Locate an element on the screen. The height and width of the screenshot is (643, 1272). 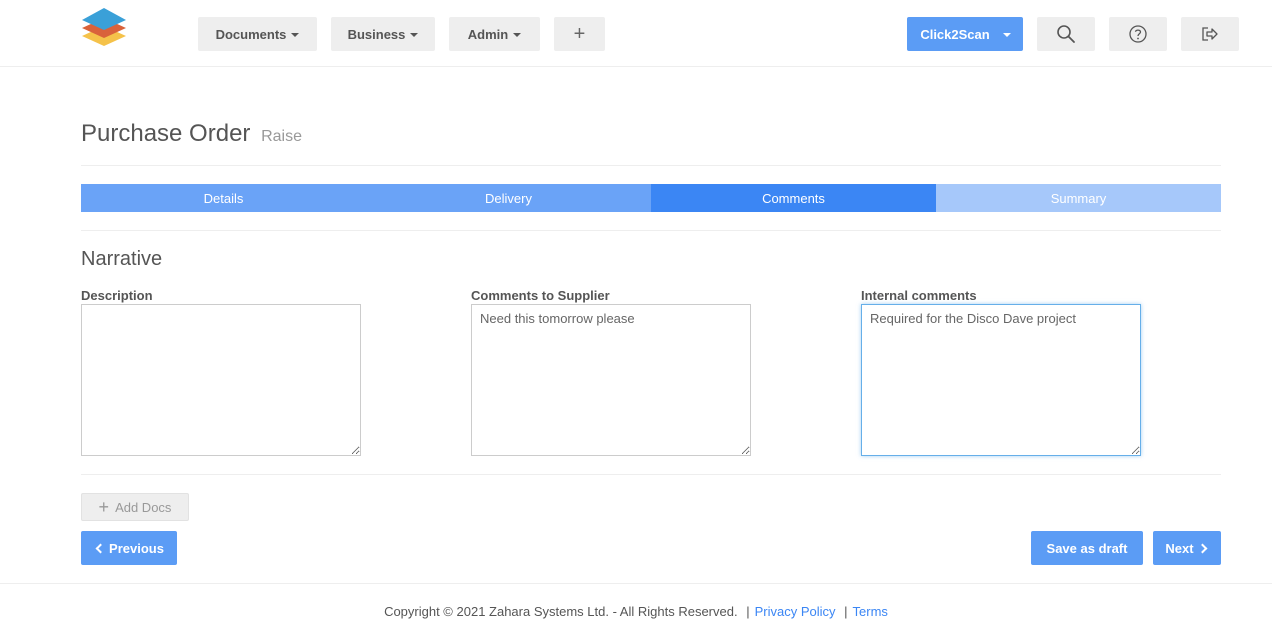
add-docs-button: + Add Docs is located at coordinates (135, 507).